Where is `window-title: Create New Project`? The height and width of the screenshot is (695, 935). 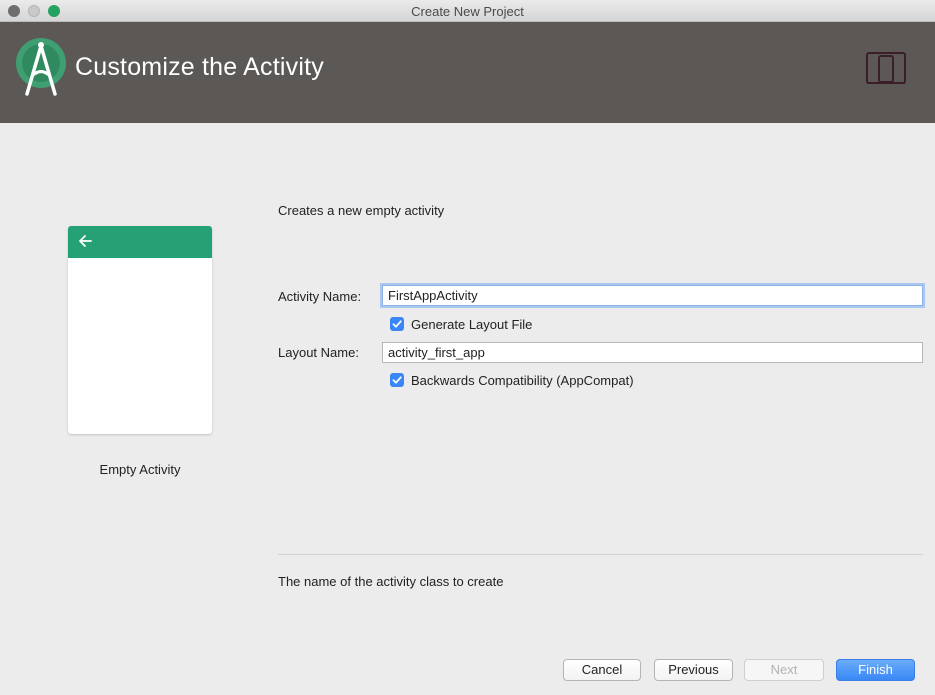
window-title: Create New Project is located at coordinates (467, 11).